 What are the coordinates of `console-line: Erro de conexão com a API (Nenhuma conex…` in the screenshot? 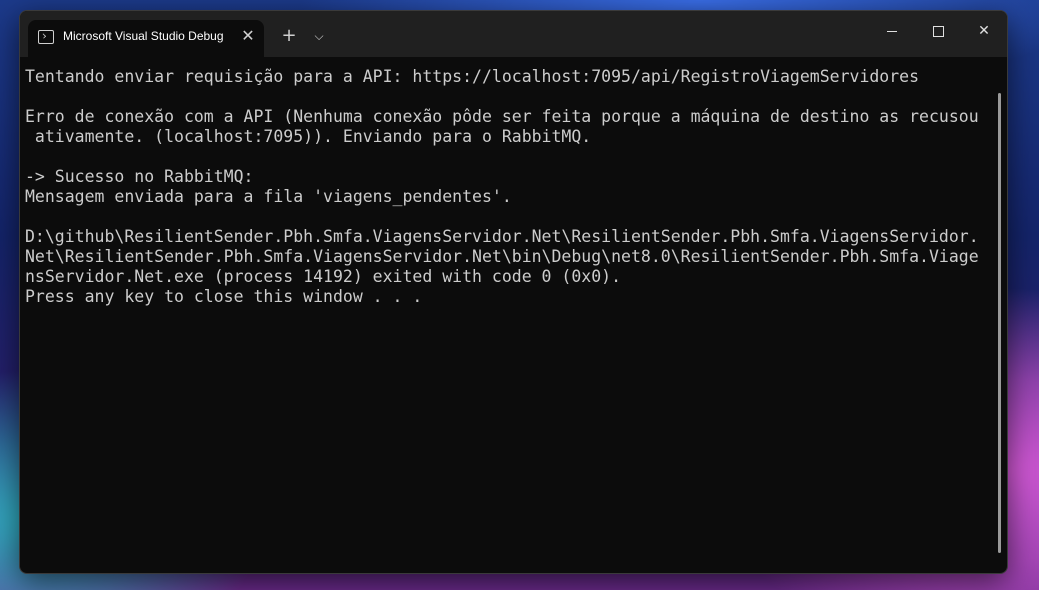 It's located at (502, 116).